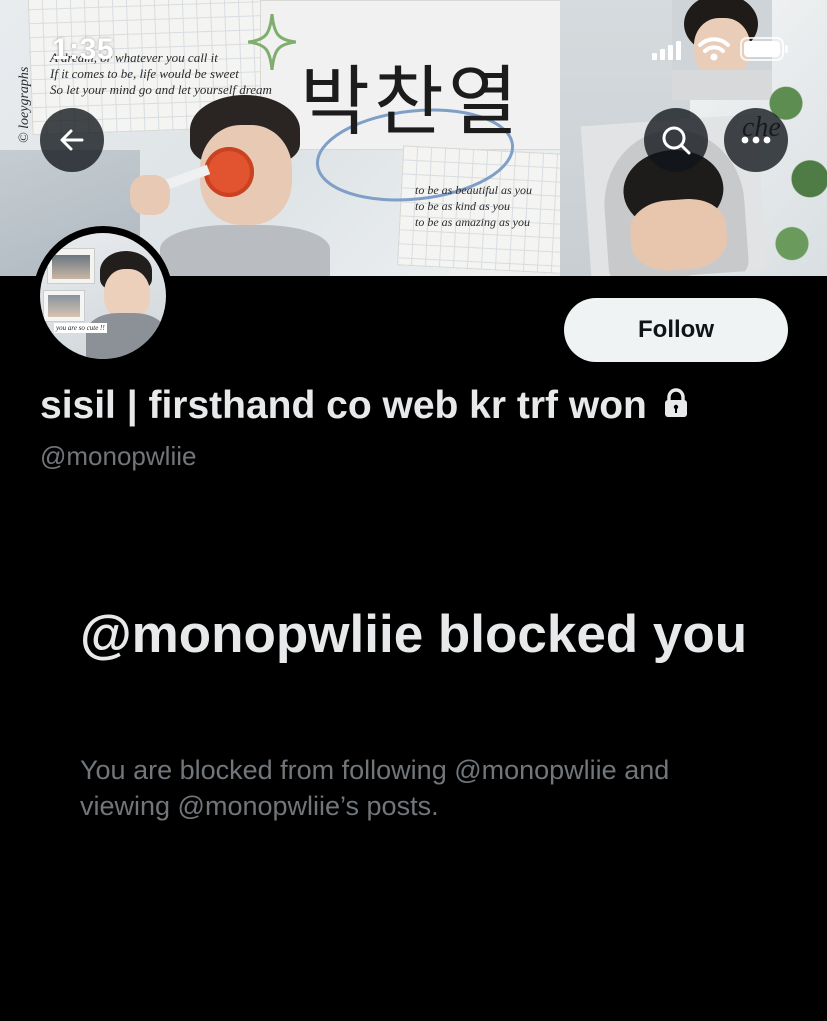 This screenshot has height=1021, width=827. I want to click on status-bar: 1:35, so click(413, 50).